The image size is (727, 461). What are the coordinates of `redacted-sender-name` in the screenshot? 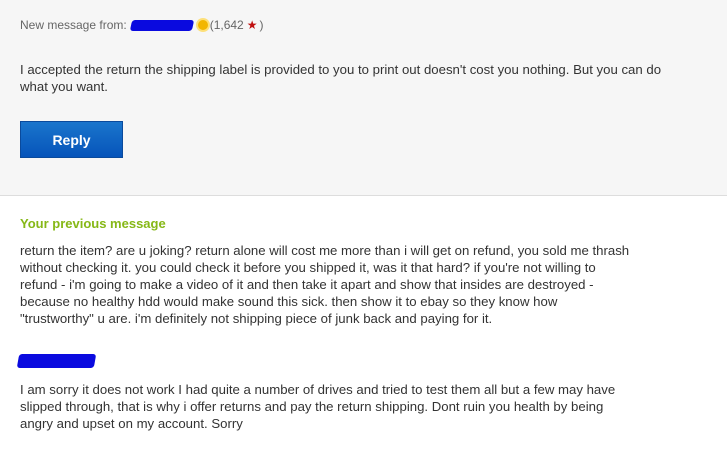 It's located at (161, 25).